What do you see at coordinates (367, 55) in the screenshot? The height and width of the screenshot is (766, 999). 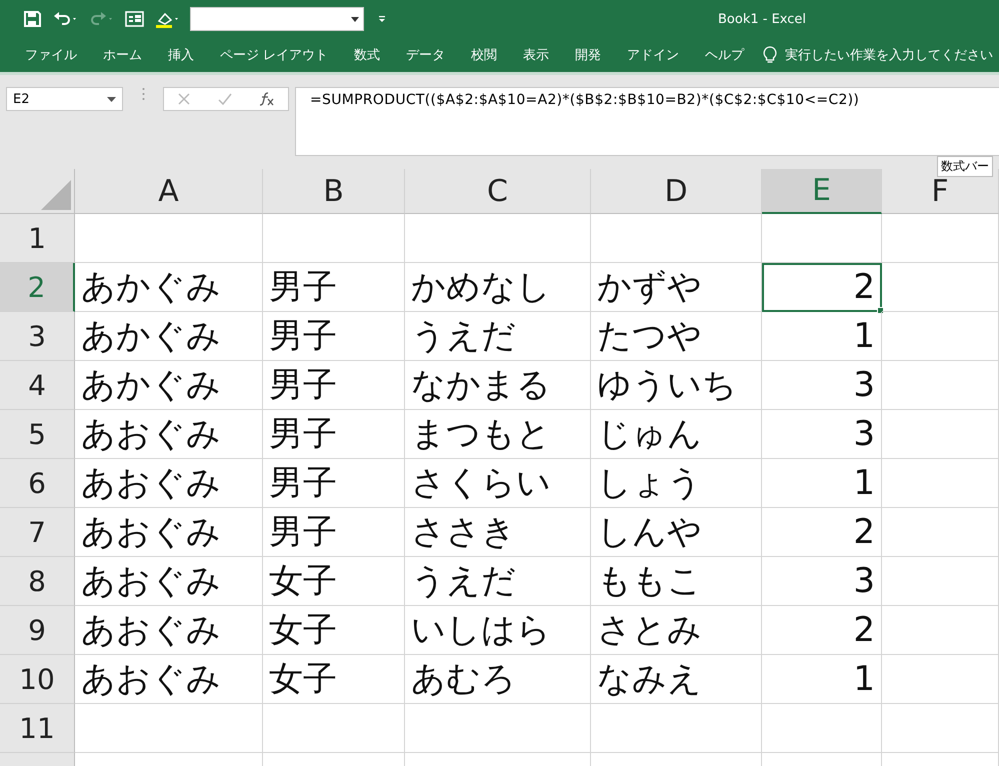 I see `ribbon-tab: 数式` at bounding box center [367, 55].